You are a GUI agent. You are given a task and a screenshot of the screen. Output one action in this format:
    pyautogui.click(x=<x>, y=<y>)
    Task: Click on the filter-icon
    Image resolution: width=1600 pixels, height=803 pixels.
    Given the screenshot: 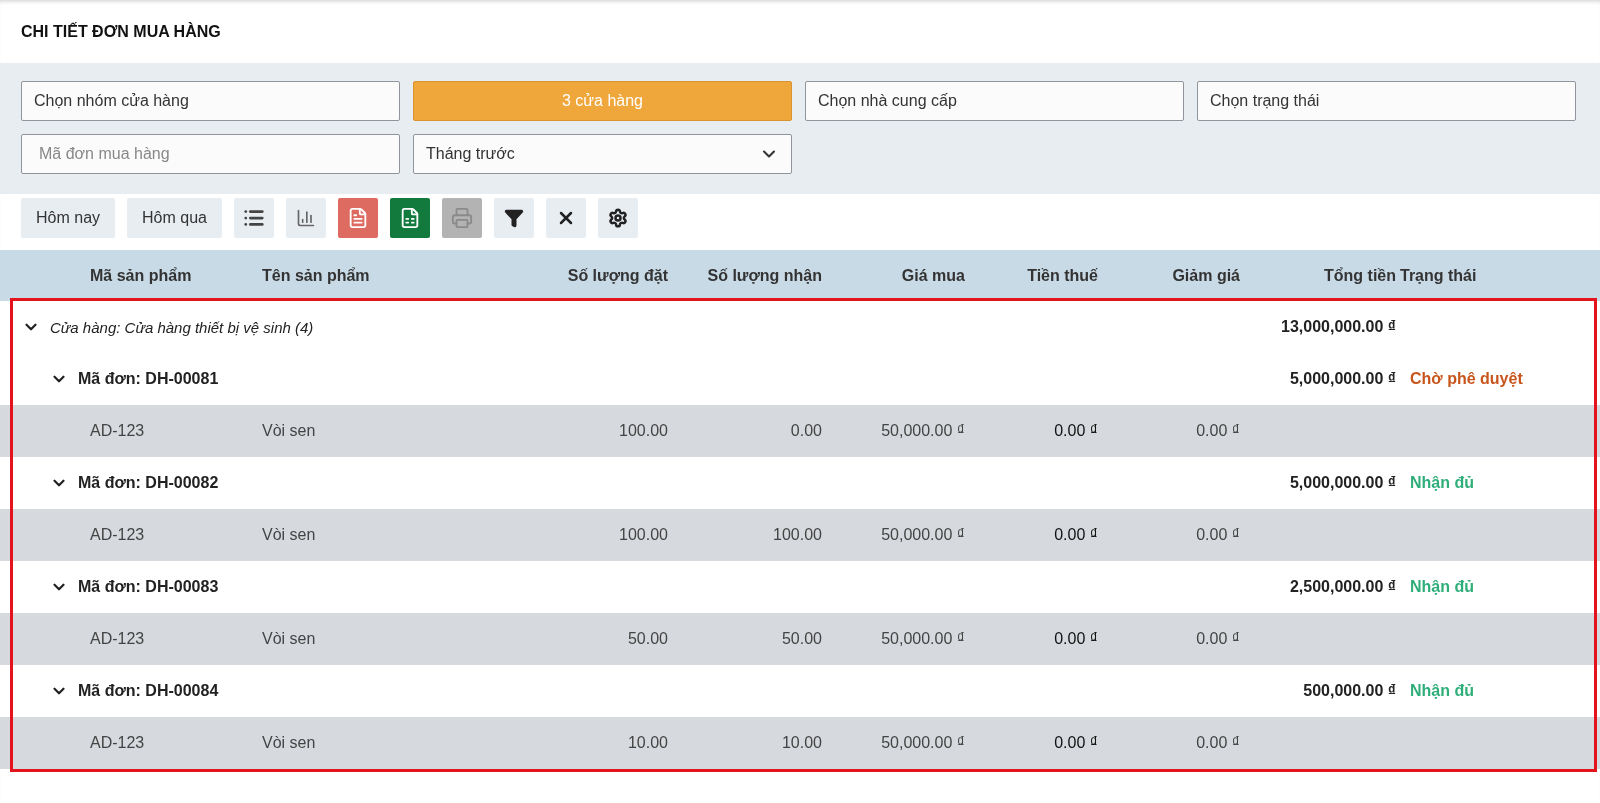 What is the action you would take?
    pyautogui.click(x=513, y=218)
    